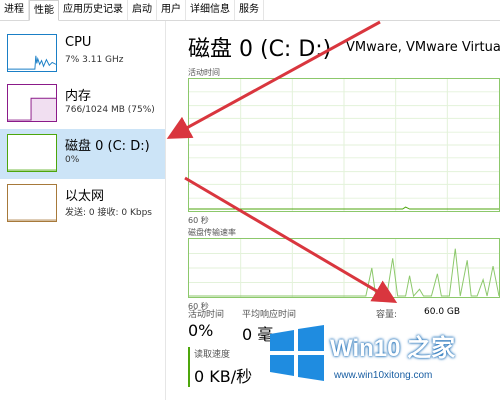 Image resolution: width=500 pixels, height=400 pixels. Describe the element at coordinates (344, 268) in the screenshot. I see `transfer-rate-graph` at that location.